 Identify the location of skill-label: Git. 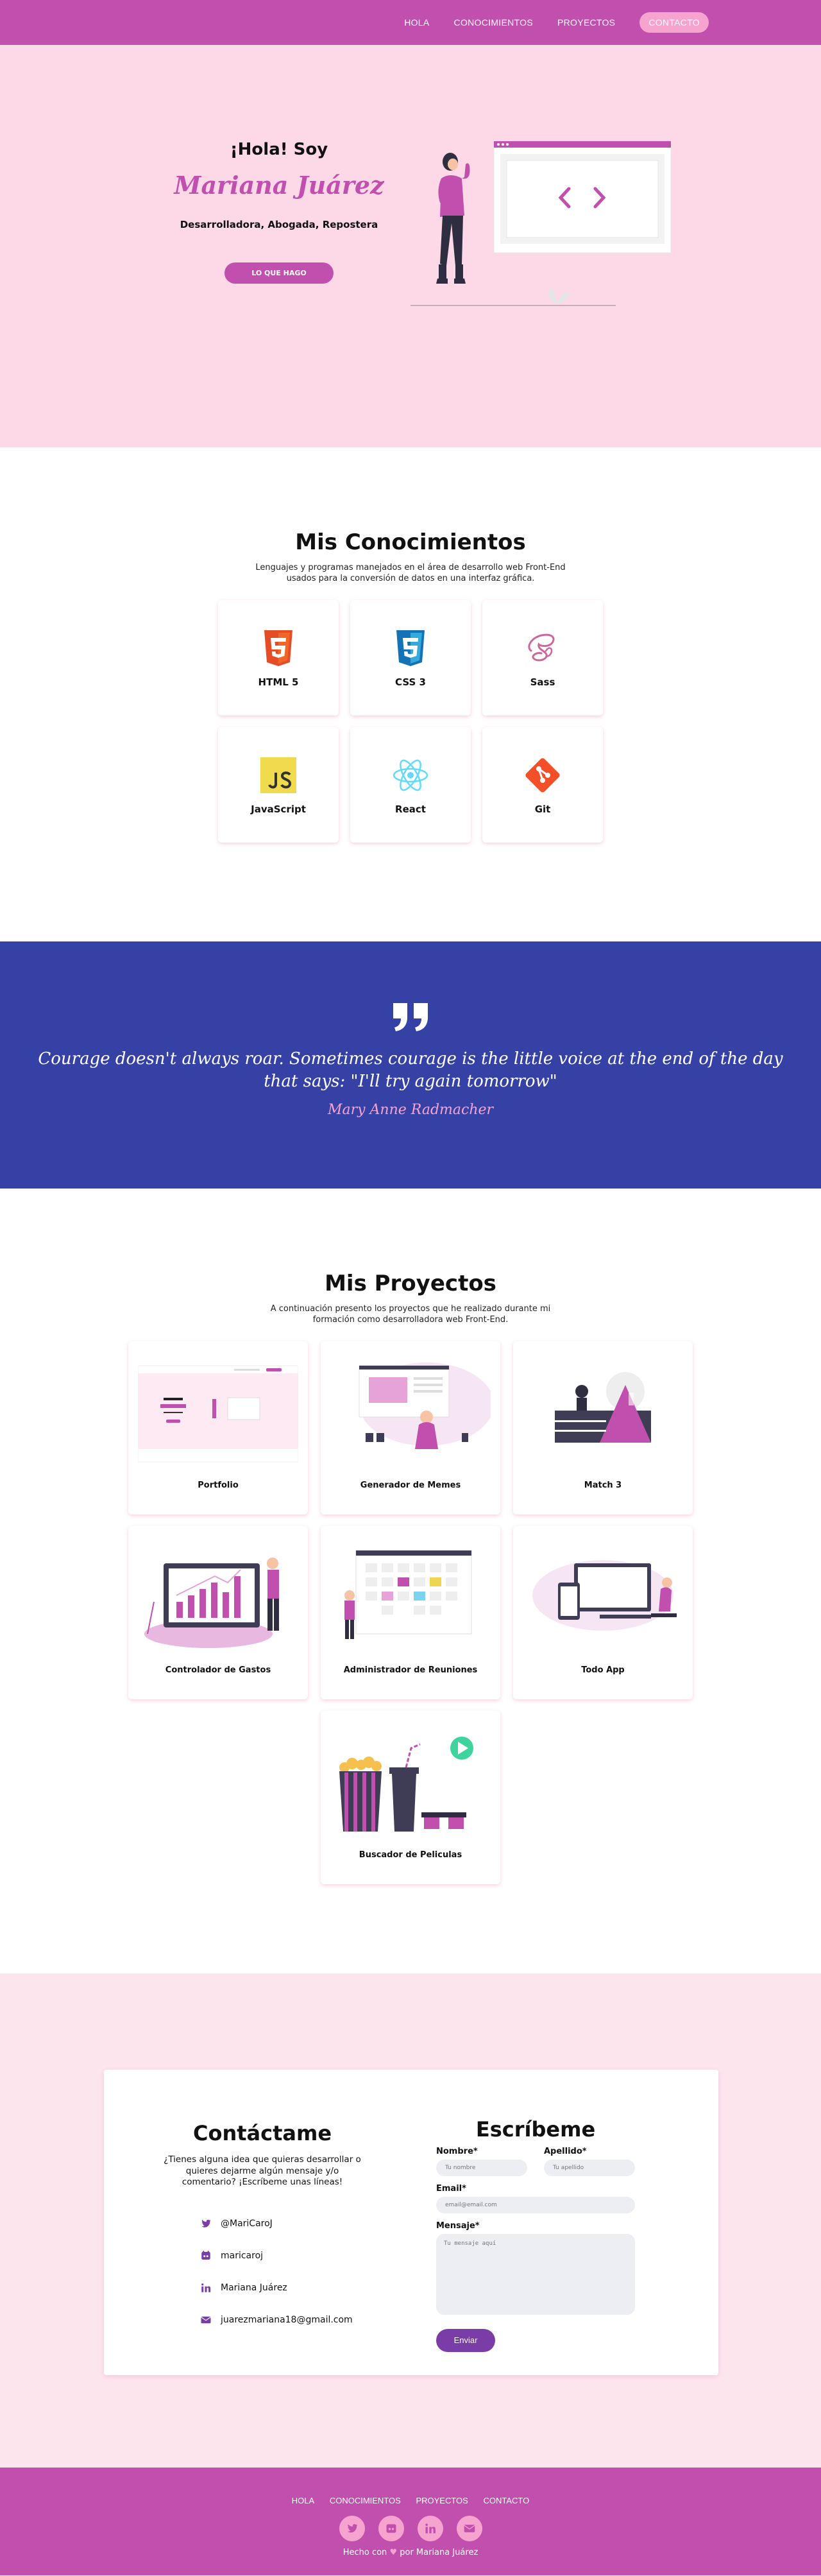
(542, 809).